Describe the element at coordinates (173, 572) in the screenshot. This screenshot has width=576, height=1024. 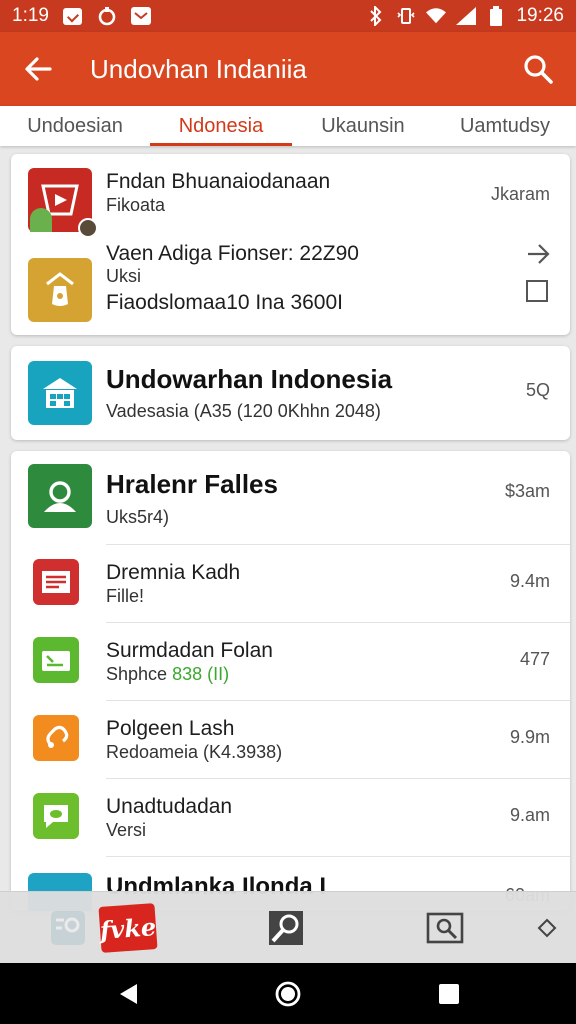
I see `item-title: Dremnia Kadh` at that location.